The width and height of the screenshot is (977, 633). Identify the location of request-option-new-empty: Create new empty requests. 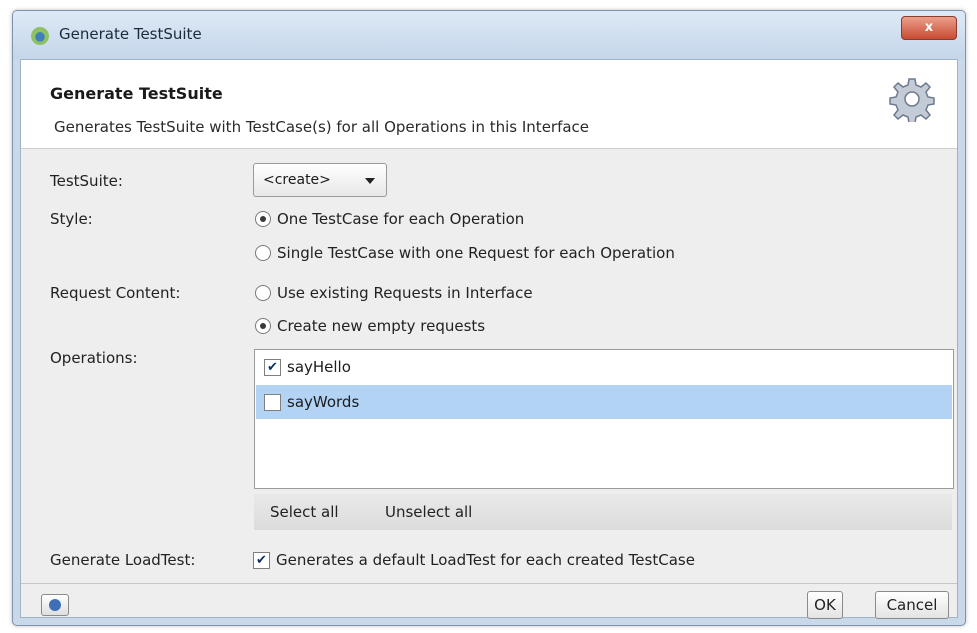
(370, 326).